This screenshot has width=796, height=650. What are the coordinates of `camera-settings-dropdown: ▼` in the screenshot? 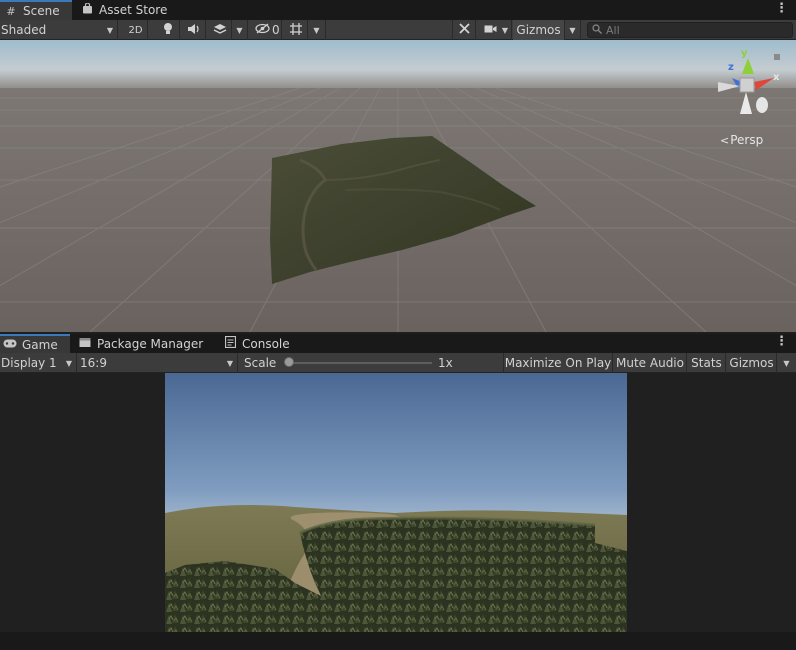 It's located at (496, 30).